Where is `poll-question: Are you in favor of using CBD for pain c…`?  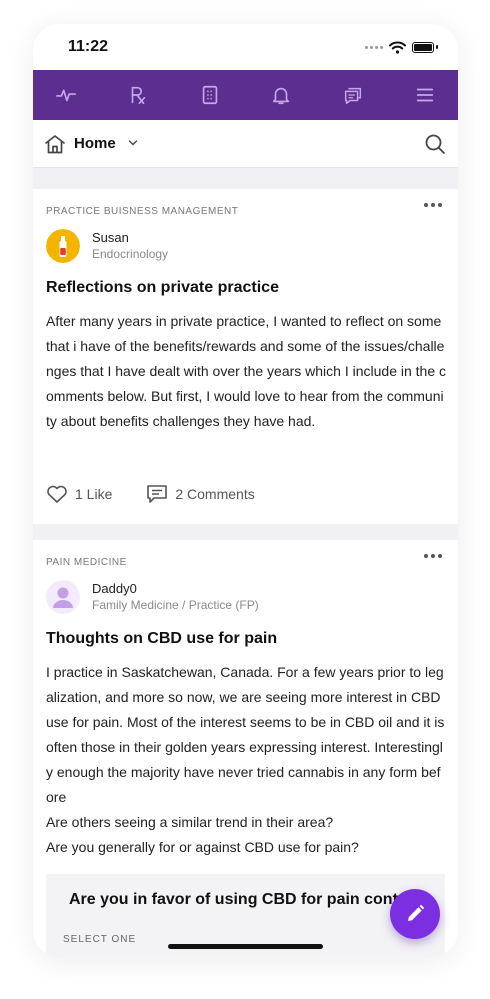
poll-question: Are you in favor of using CBD for pain c… is located at coordinates (249, 899).